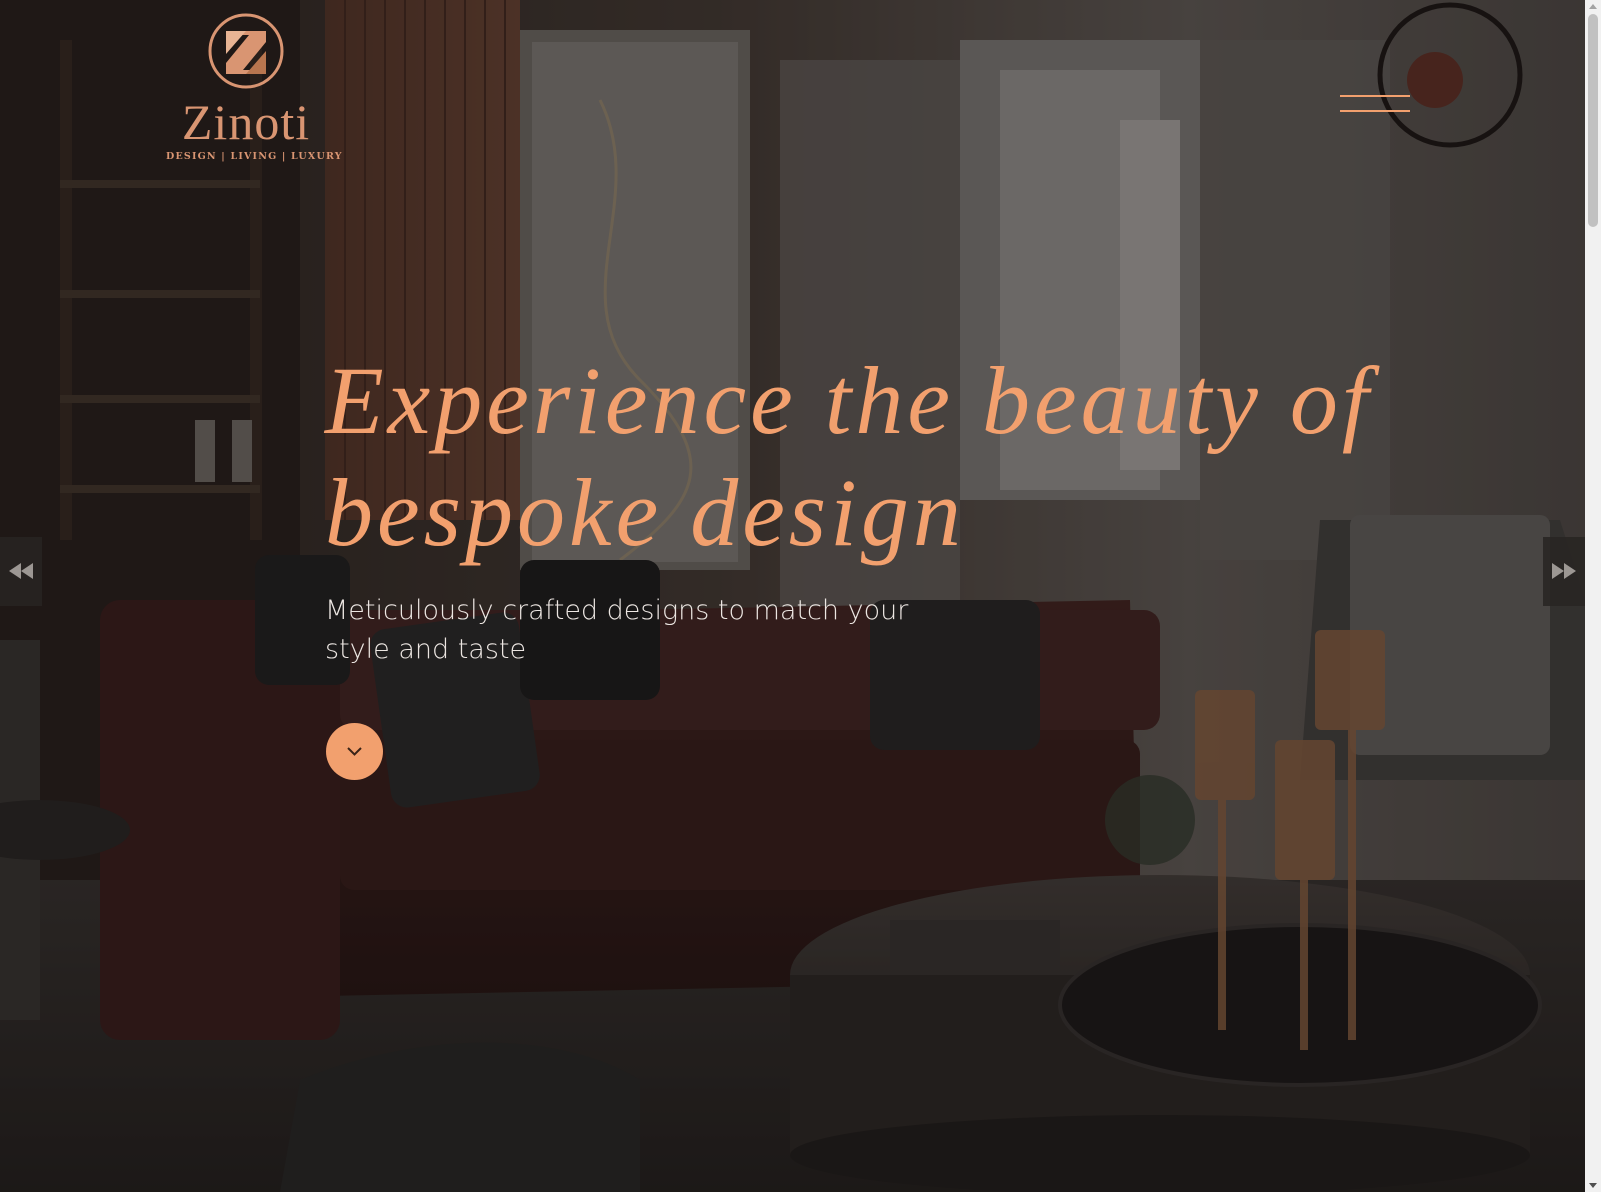  What do you see at coordinates (849, 456) in the screenshot?
I see `hero-title: Experience the beauty of bespoke design` at bounding box center [849, 456].